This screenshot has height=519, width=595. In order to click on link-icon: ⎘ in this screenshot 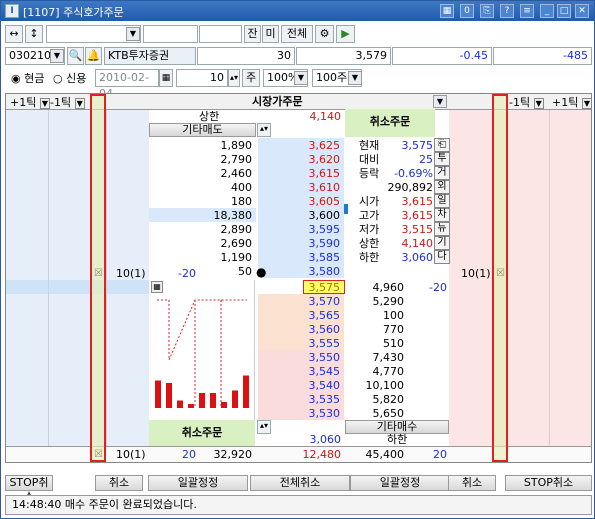, I will do `click(487, 11)`.